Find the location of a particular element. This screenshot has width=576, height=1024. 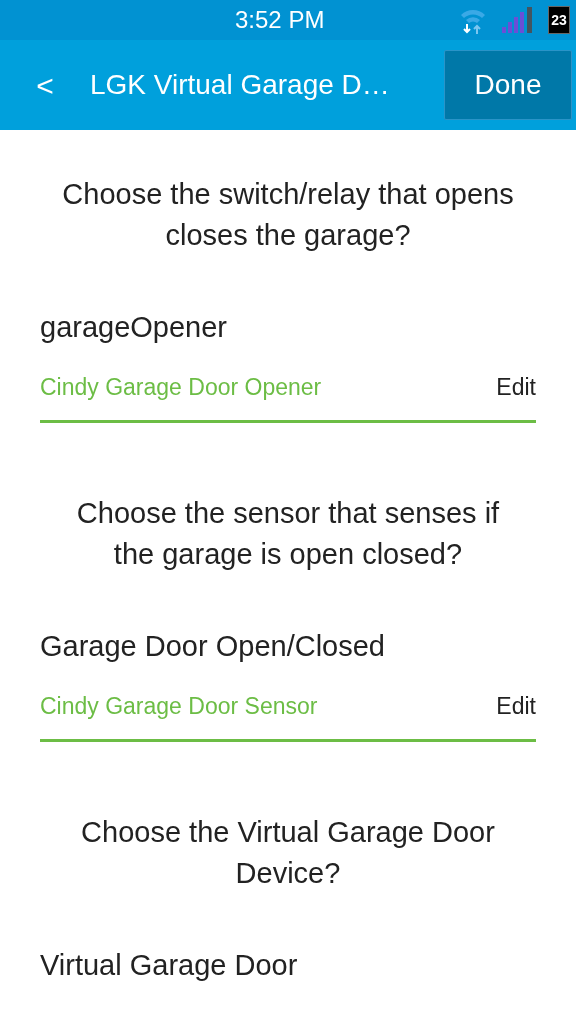

selected-device-row: Cindy Garage Door Sensor Edit is located at coordinates (288, 715).